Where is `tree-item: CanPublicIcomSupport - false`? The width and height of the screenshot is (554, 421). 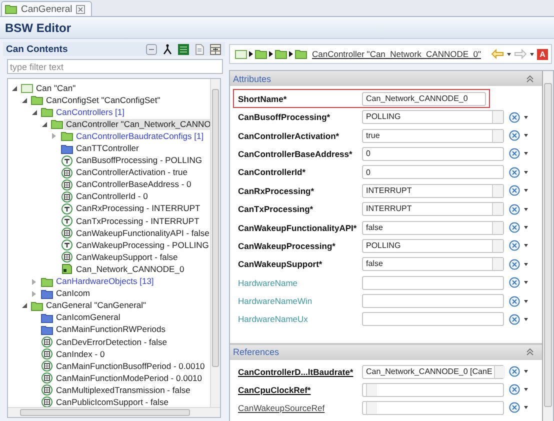 tree-item: CanPublicIcomSupport - false is located at coordinates (112, 402).